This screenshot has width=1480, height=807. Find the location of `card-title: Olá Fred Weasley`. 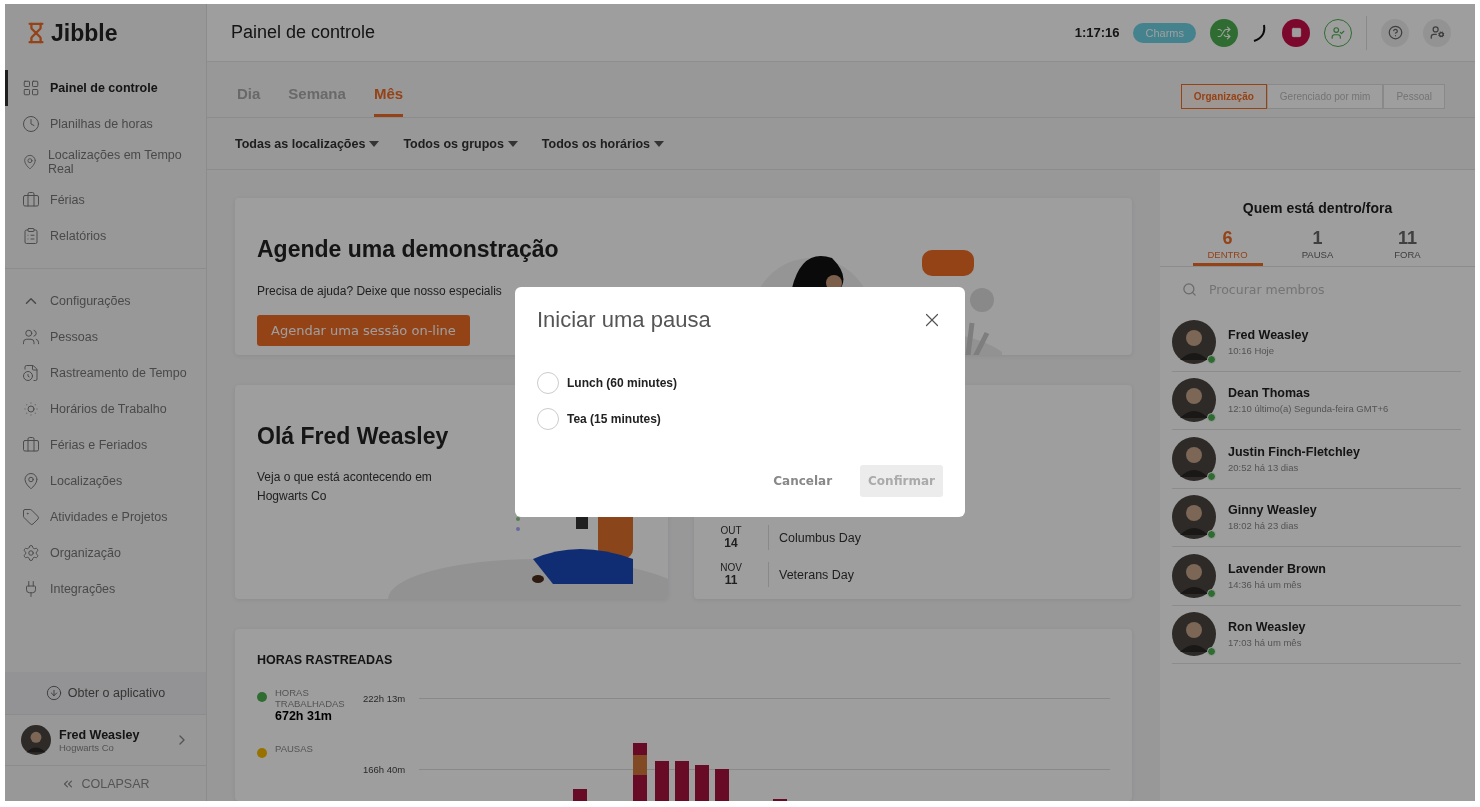

card-title: Olá Fred Weasley is located at coordinates (353, 437).